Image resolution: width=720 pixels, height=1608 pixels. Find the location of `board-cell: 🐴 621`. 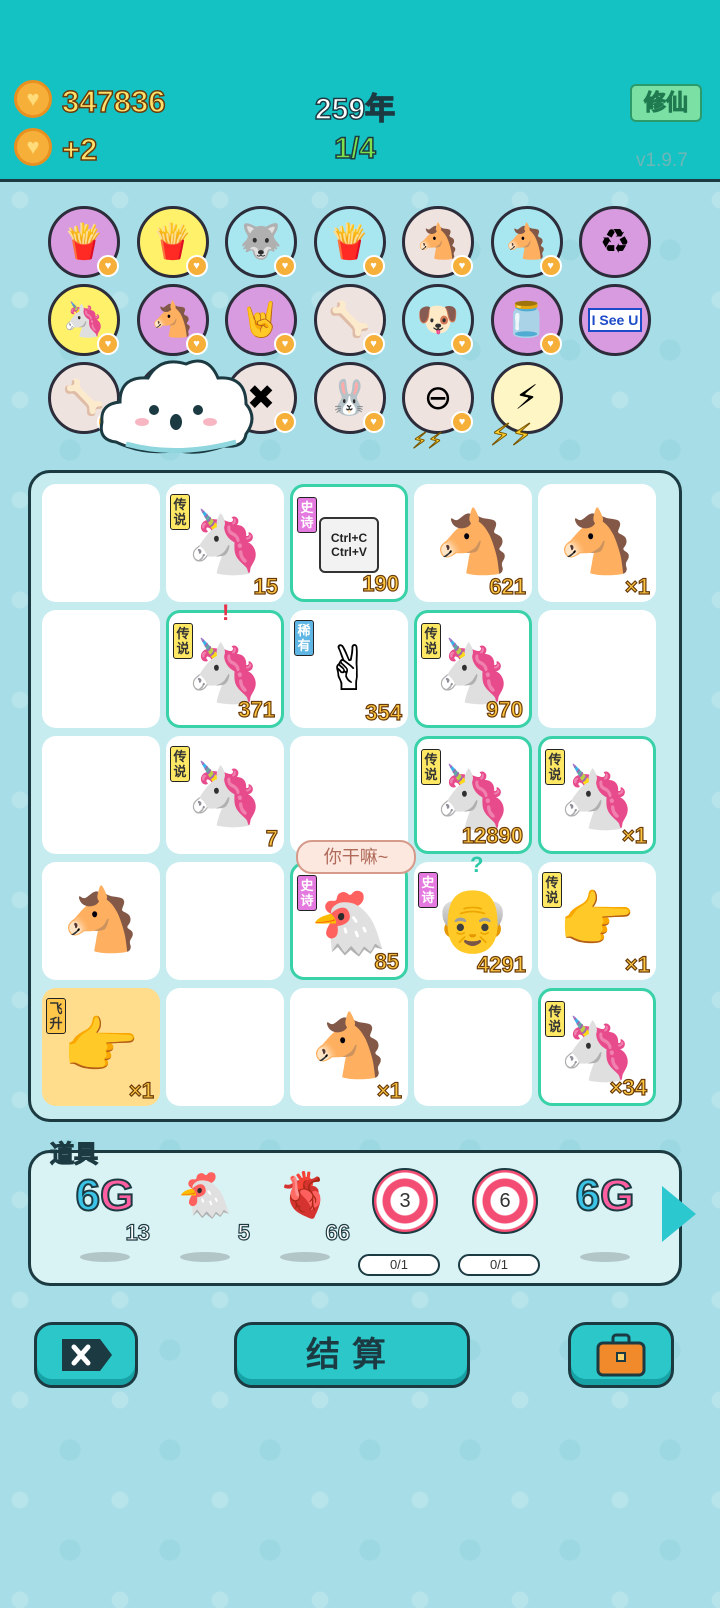

board-cell: 🐴 621 is located at coordinates (473, 543).